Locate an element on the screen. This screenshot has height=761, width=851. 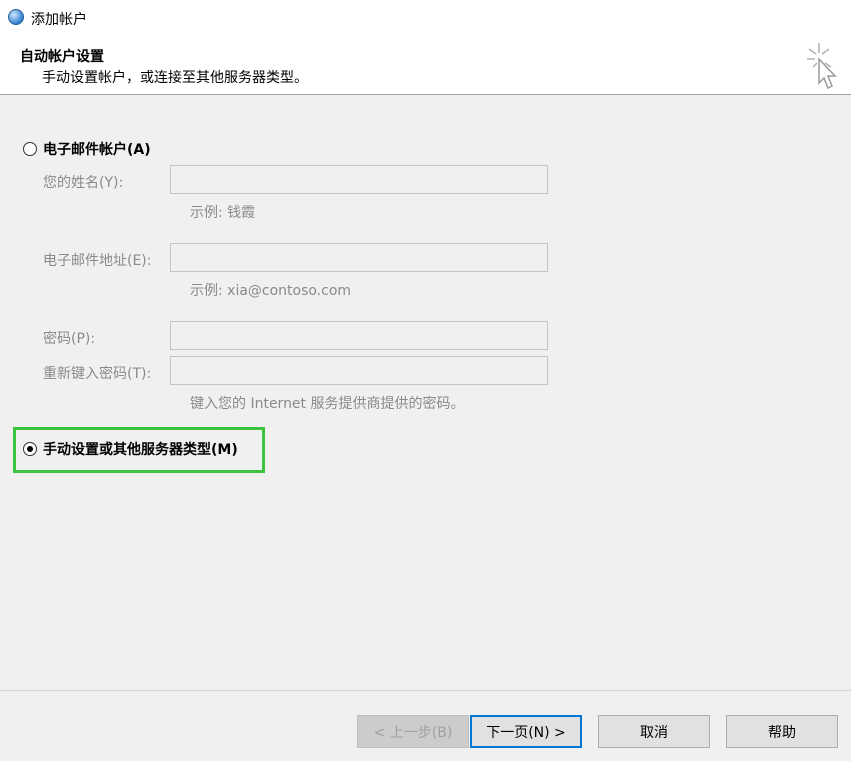
radio-manual-setup: 手动设置或其他服务器类型(M) is located at coordinates (130, 449).